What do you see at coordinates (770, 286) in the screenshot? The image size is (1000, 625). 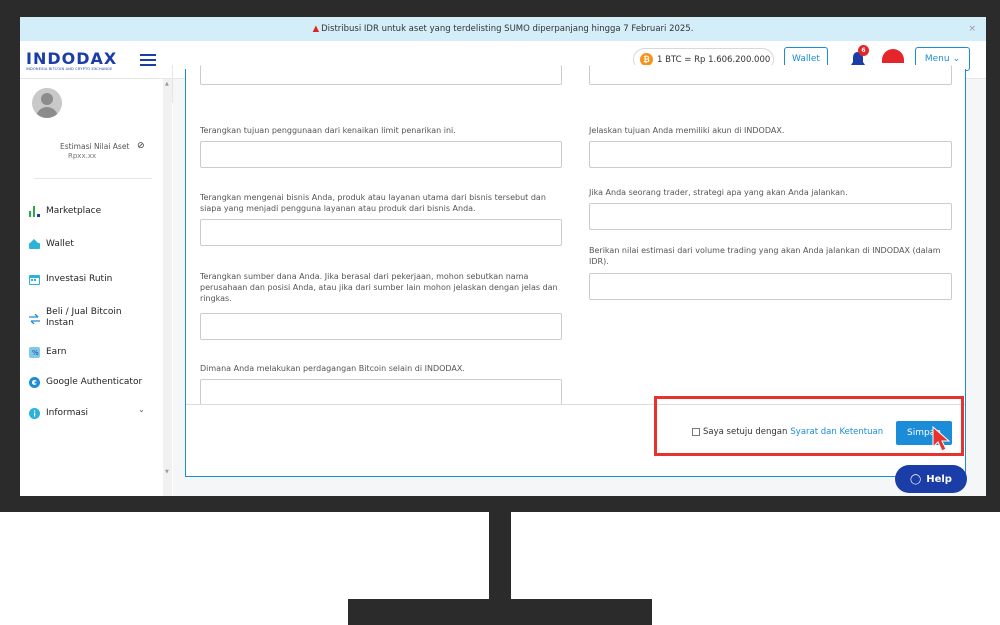 I see `text-field-volume-trading` at bounding box center [770, 286].